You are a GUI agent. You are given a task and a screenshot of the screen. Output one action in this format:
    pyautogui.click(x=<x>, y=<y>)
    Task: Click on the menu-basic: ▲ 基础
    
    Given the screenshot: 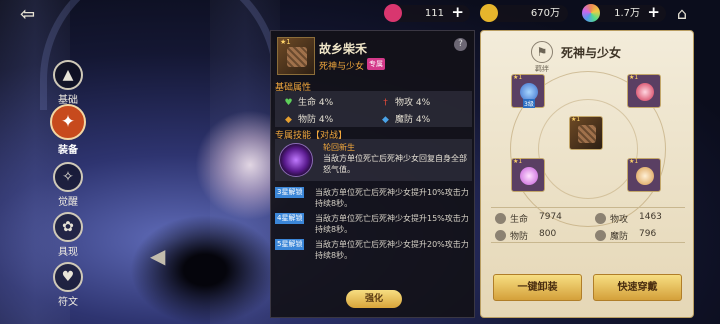 What is the action you would take?
    pyautogui.click(x=68, y=84)
    